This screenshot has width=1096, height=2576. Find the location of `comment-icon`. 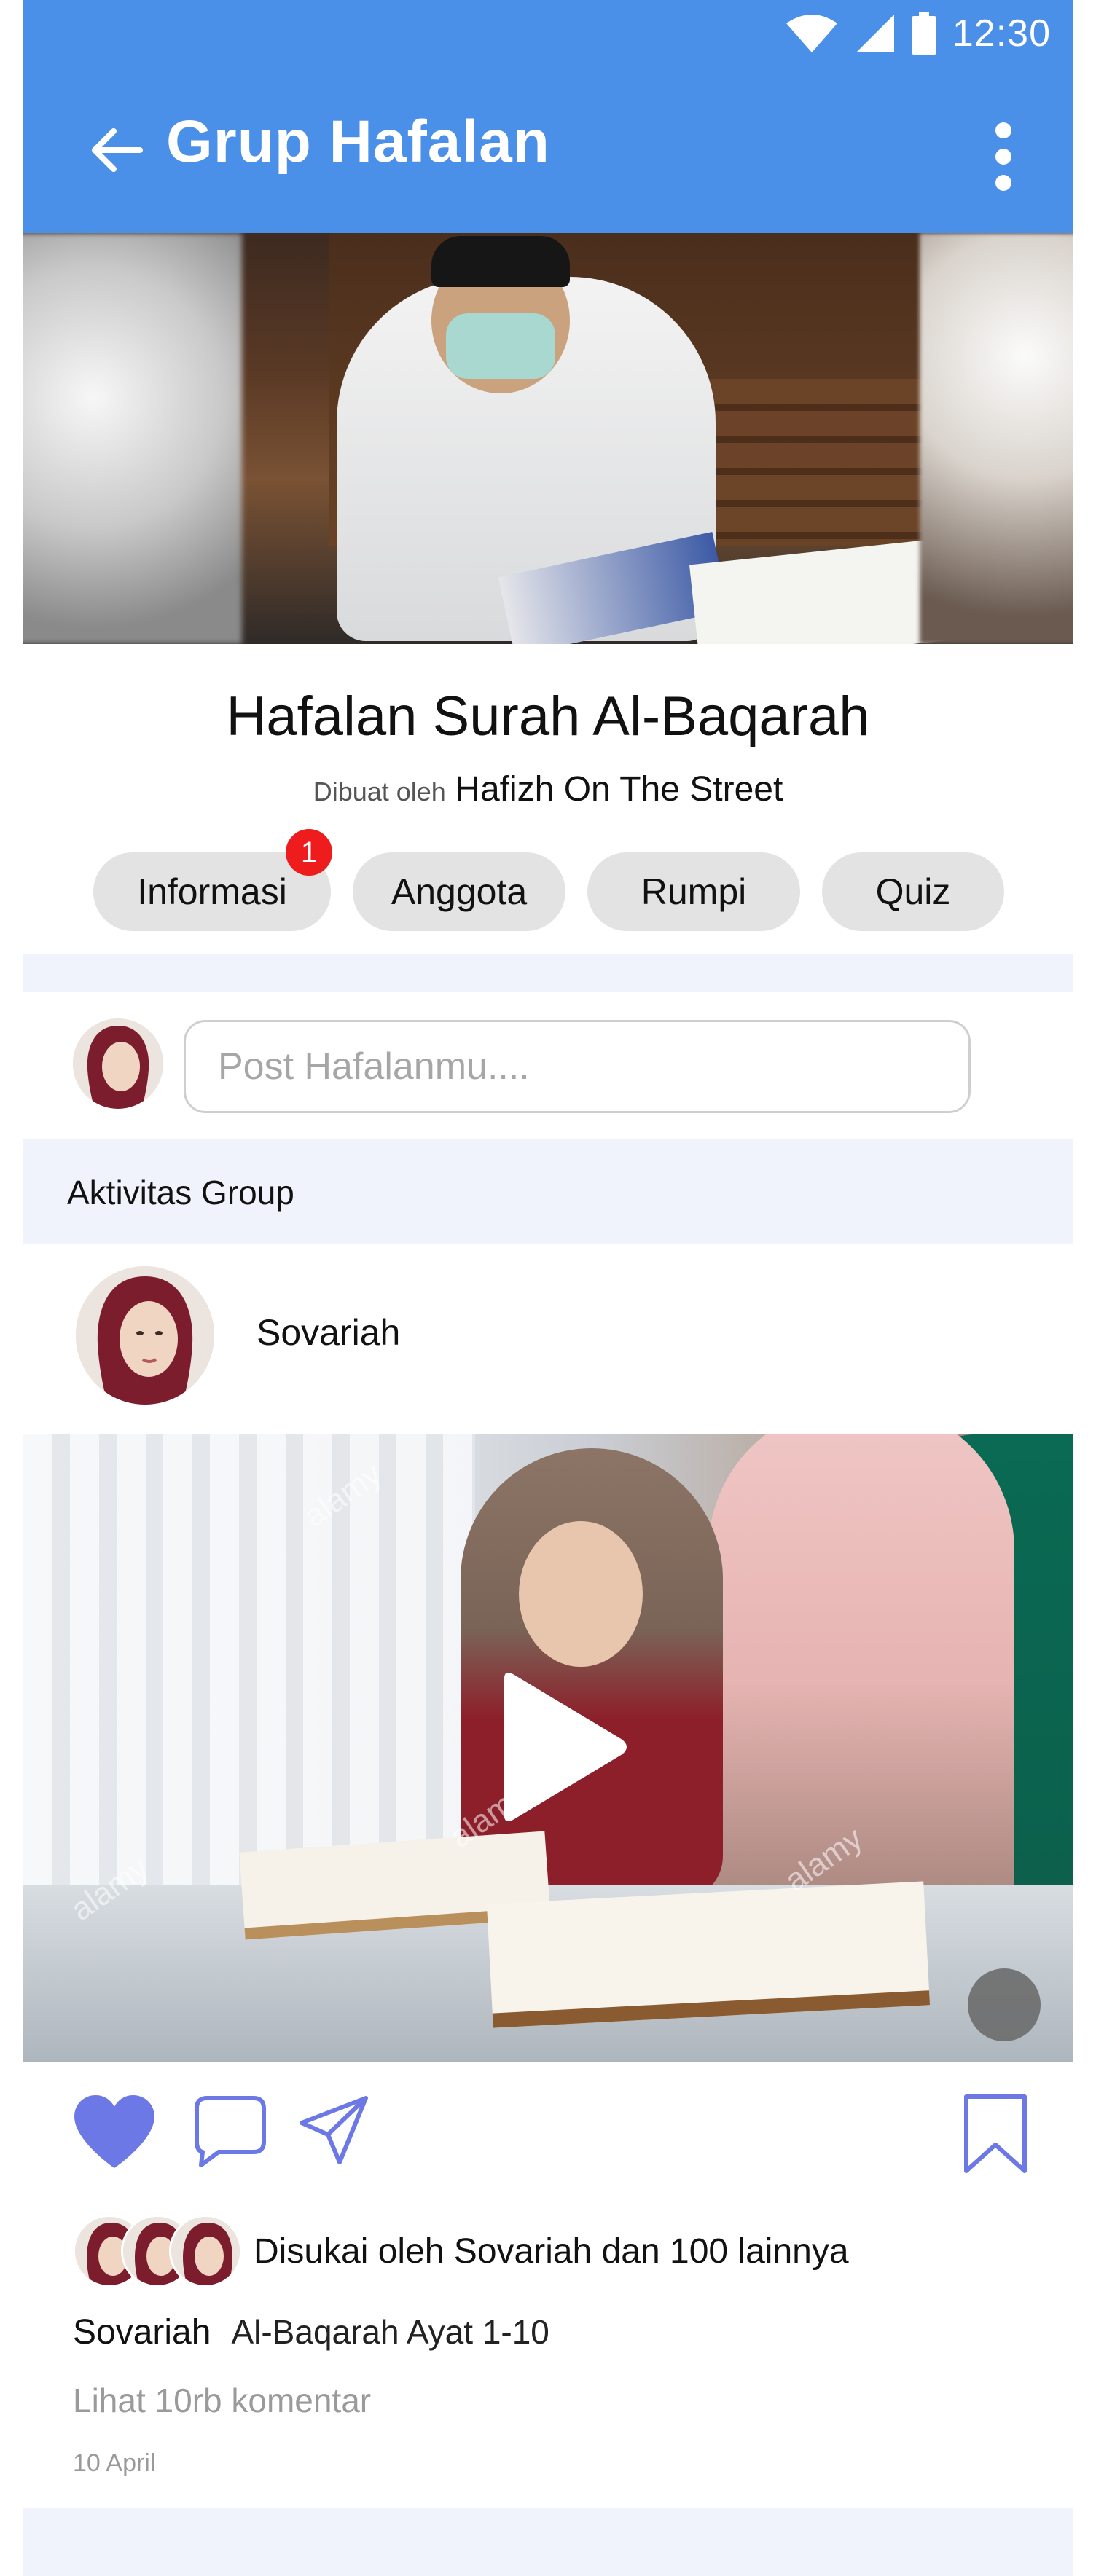

comment-icon is located at coordinates (230, 2131).